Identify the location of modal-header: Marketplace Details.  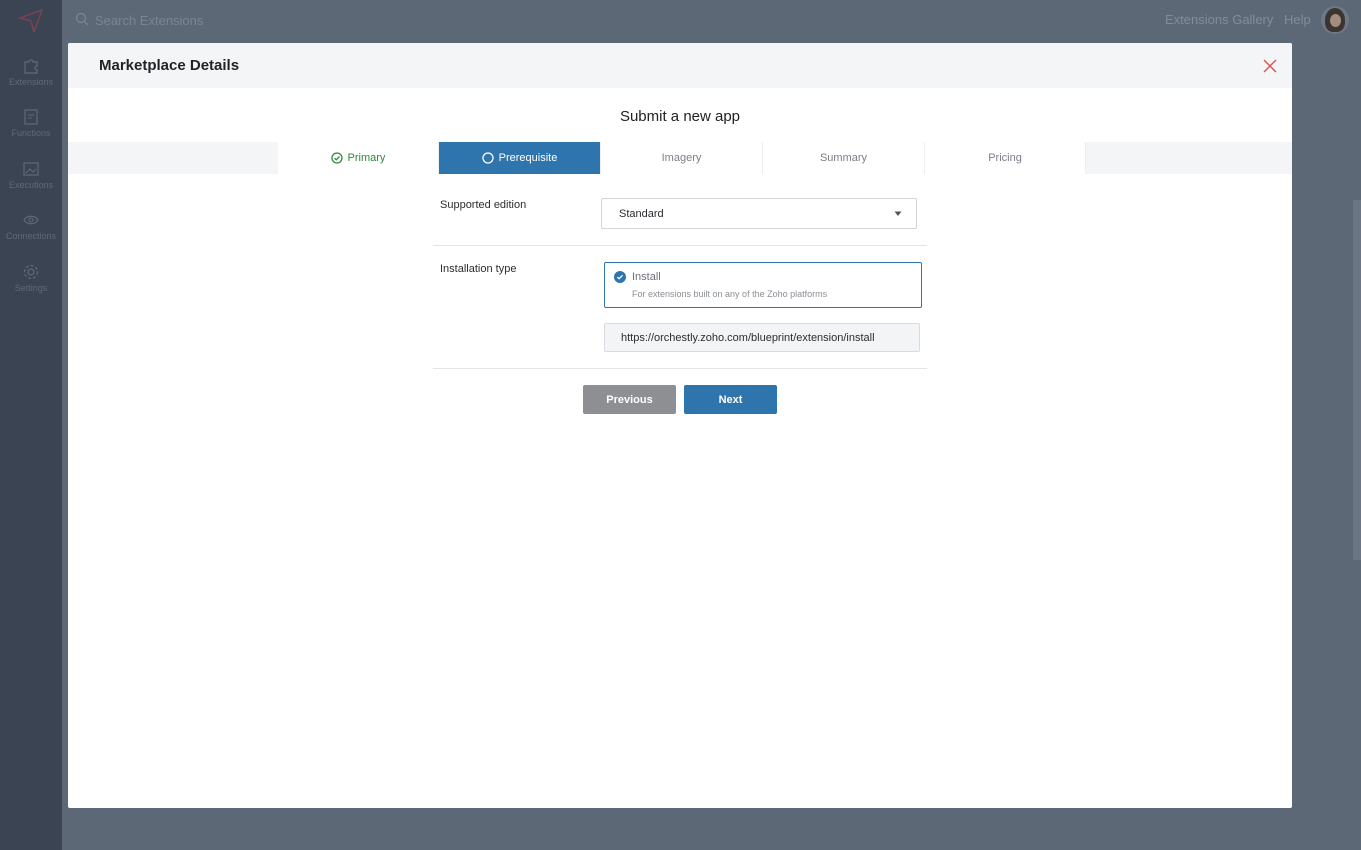
(680, 65).